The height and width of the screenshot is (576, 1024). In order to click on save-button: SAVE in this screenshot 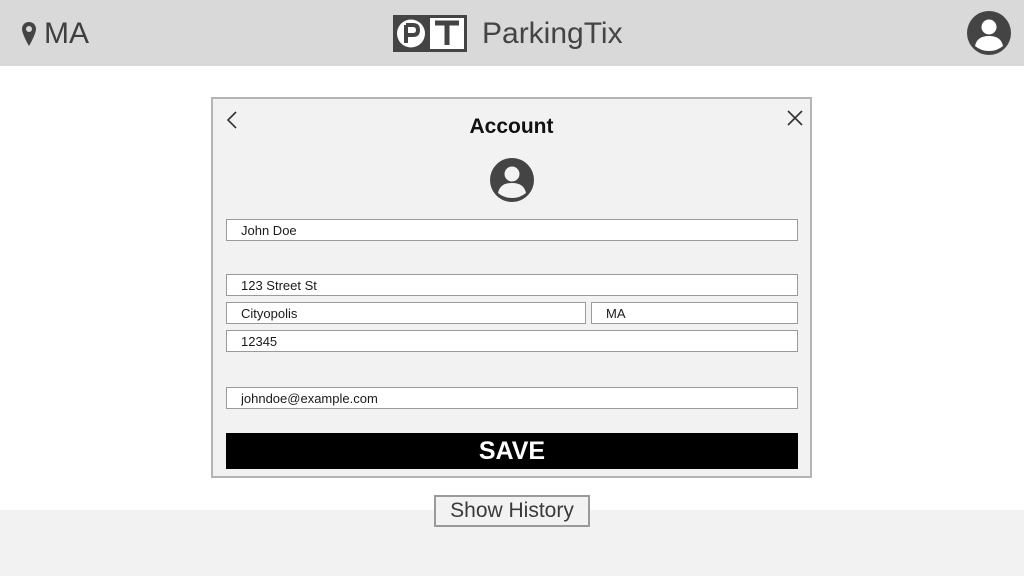, I will do `click(512, 451)`.